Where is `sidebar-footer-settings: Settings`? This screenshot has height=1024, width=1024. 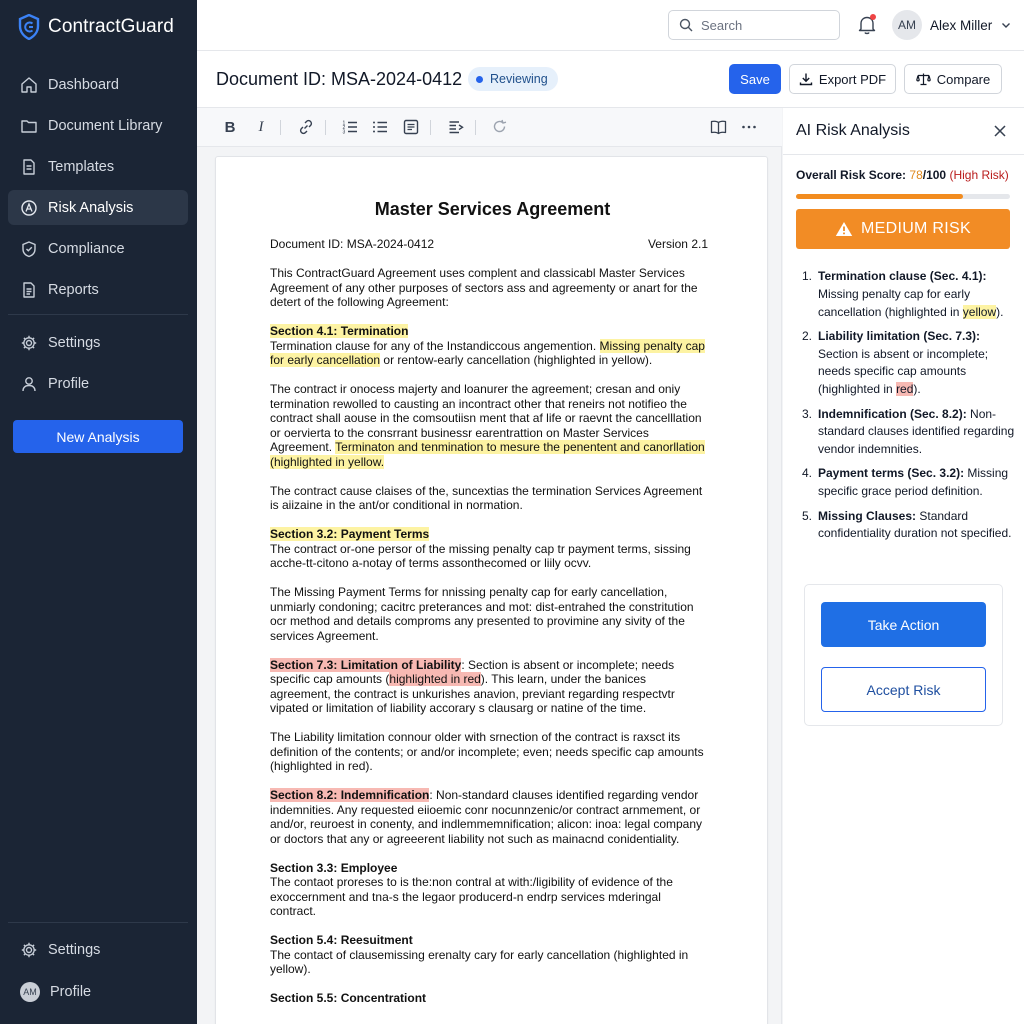
sidebar-footer-settings: Settings is located at coordinates (98, 949).